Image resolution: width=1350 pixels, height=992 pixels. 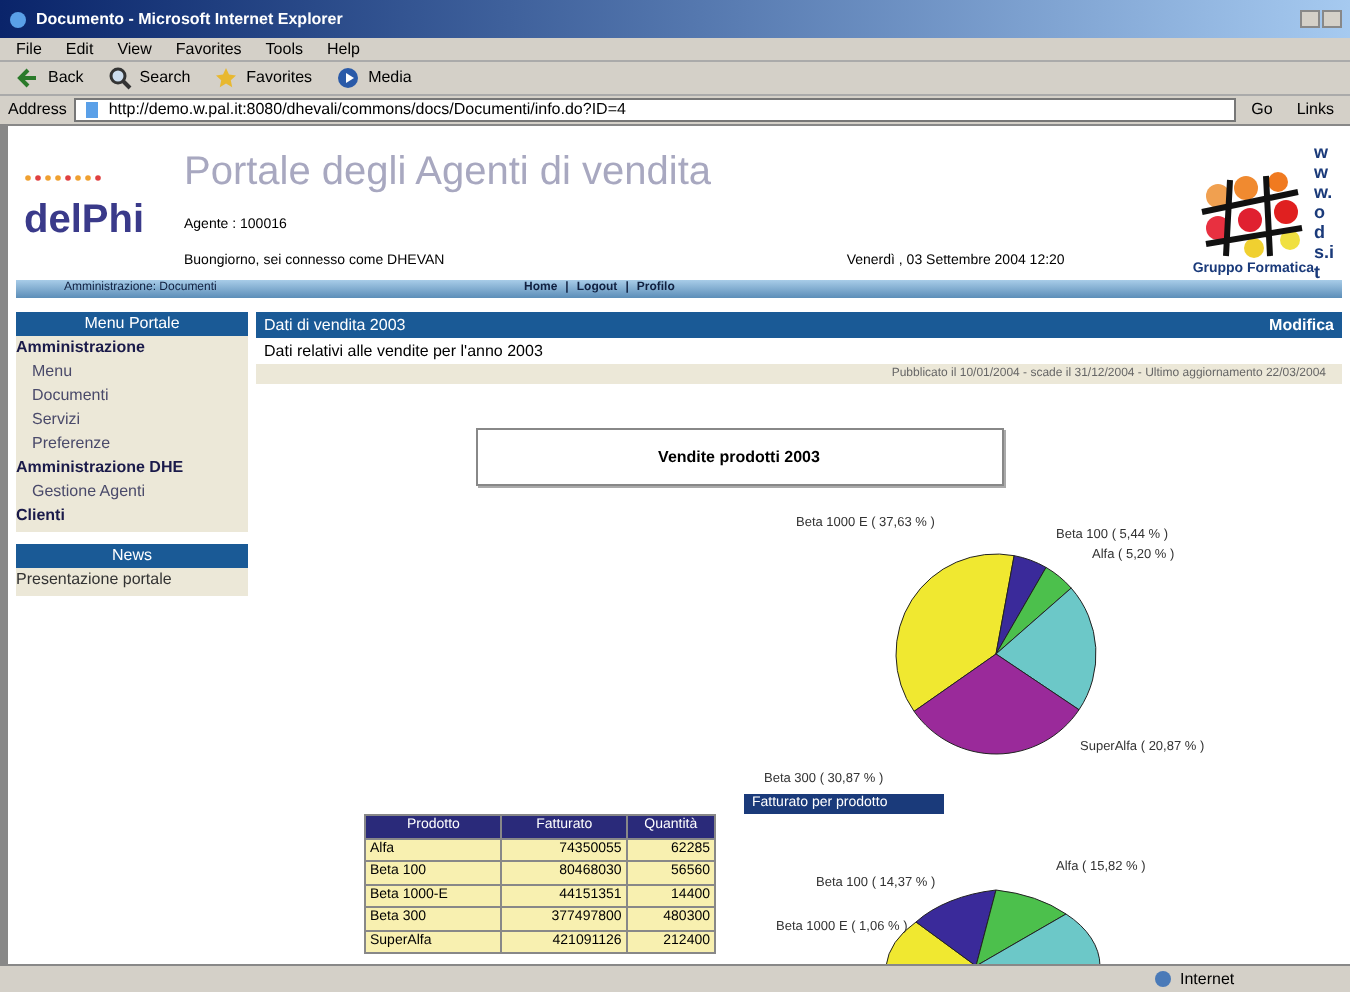 I want to click on sidebar-item: Amministrazione DHE, so click(x=132, y=468).